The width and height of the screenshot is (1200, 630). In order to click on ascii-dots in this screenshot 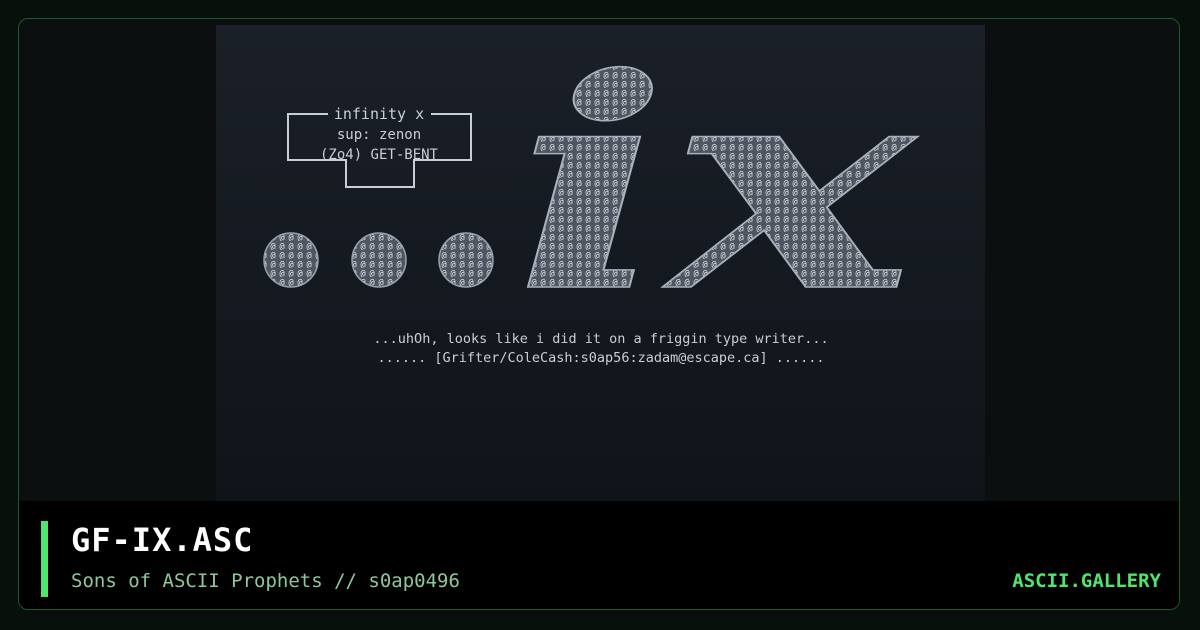, I will do `click(378, 260)`.